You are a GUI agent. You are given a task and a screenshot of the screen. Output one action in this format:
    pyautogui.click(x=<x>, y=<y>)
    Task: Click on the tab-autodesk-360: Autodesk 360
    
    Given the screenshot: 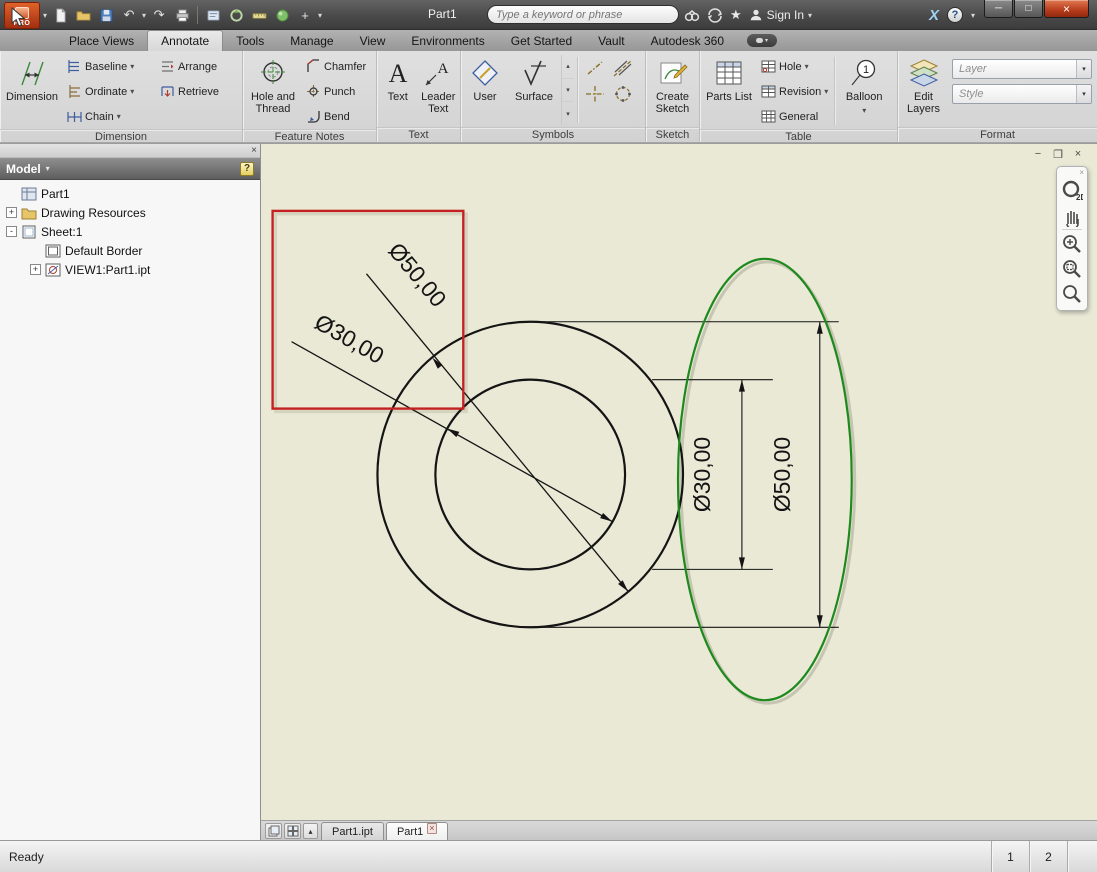 What is the action you would take?
    pyautogui.click(x=687, y=41)
    